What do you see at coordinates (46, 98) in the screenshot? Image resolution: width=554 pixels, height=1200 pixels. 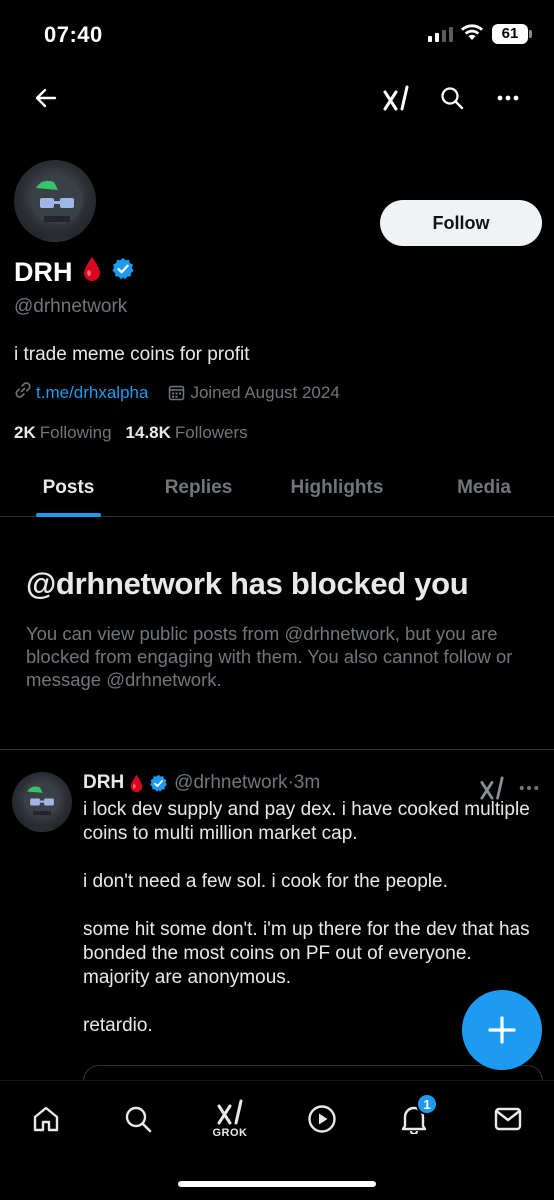 I see `back-arrow-icon` at bounding box center [46, 98].